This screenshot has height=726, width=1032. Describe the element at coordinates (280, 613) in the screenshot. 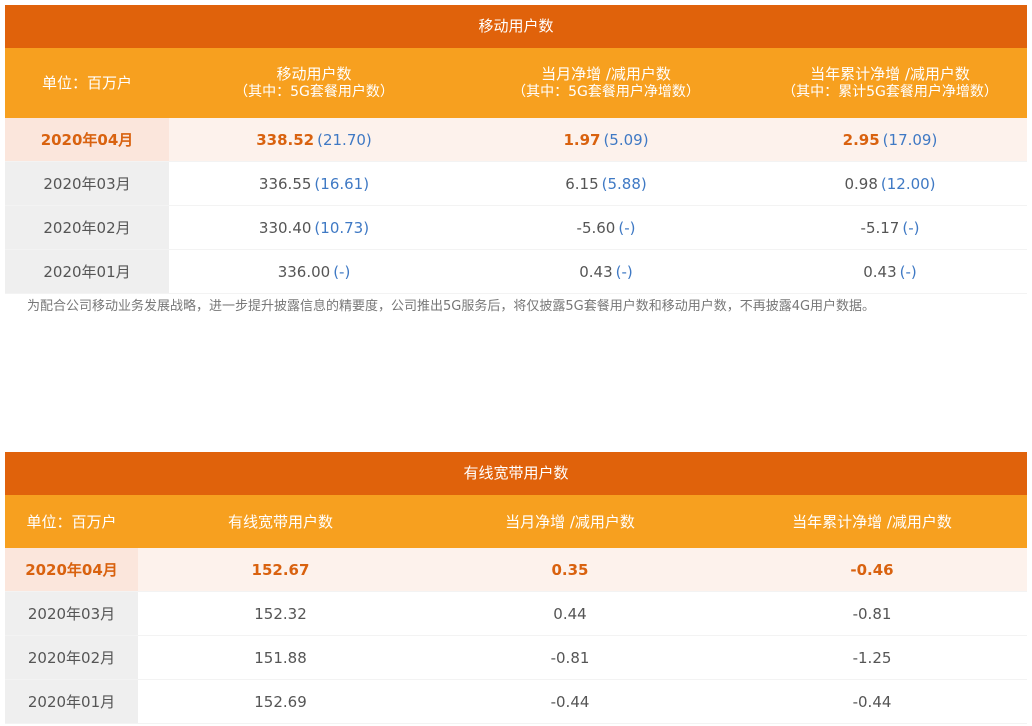

I see `cell-broadband-users: 152.32` at that location.